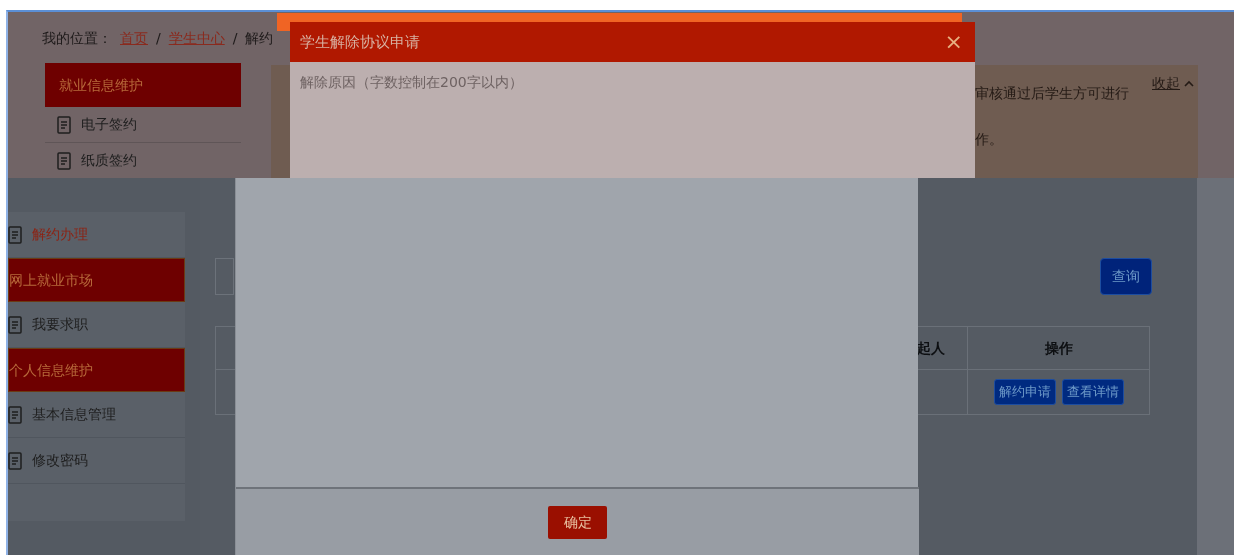  Describe the element at coordinates (96, 280) in the screenshot. I see `menu-section-header: 网上就业市场` at that location.